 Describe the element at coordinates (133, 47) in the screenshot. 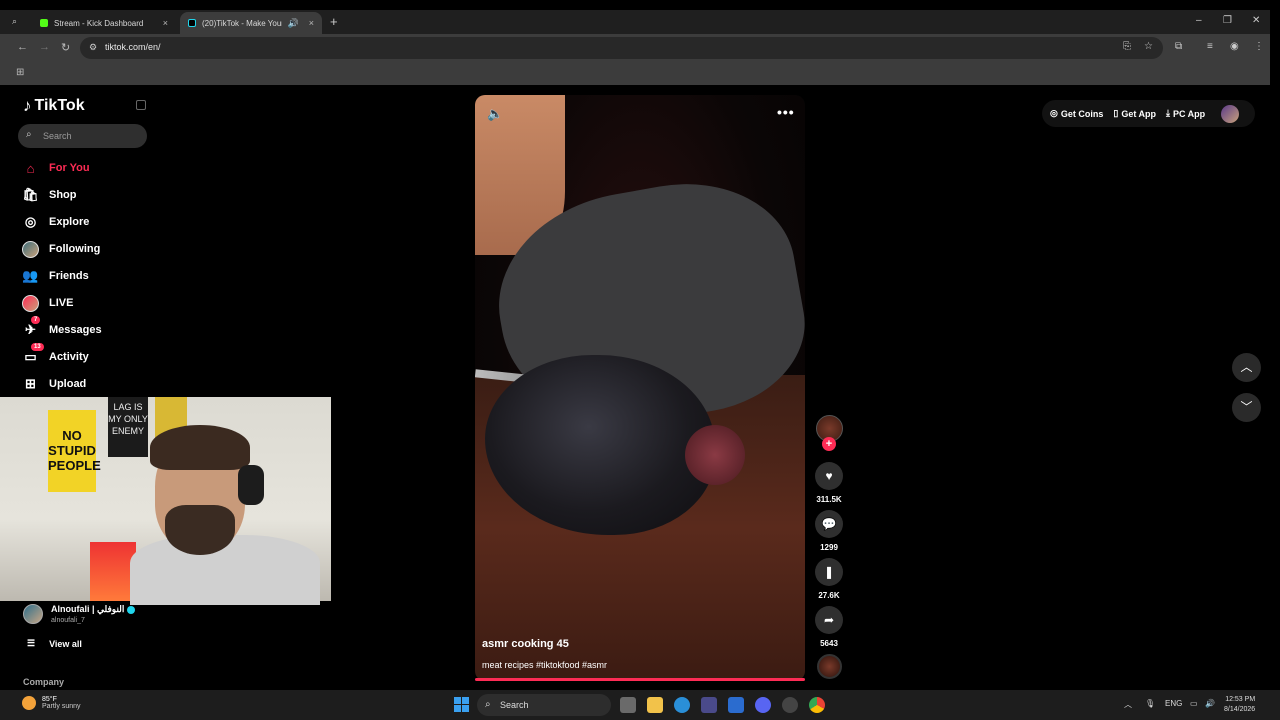

I see `url-text: tiktok.com/en/` at that location.